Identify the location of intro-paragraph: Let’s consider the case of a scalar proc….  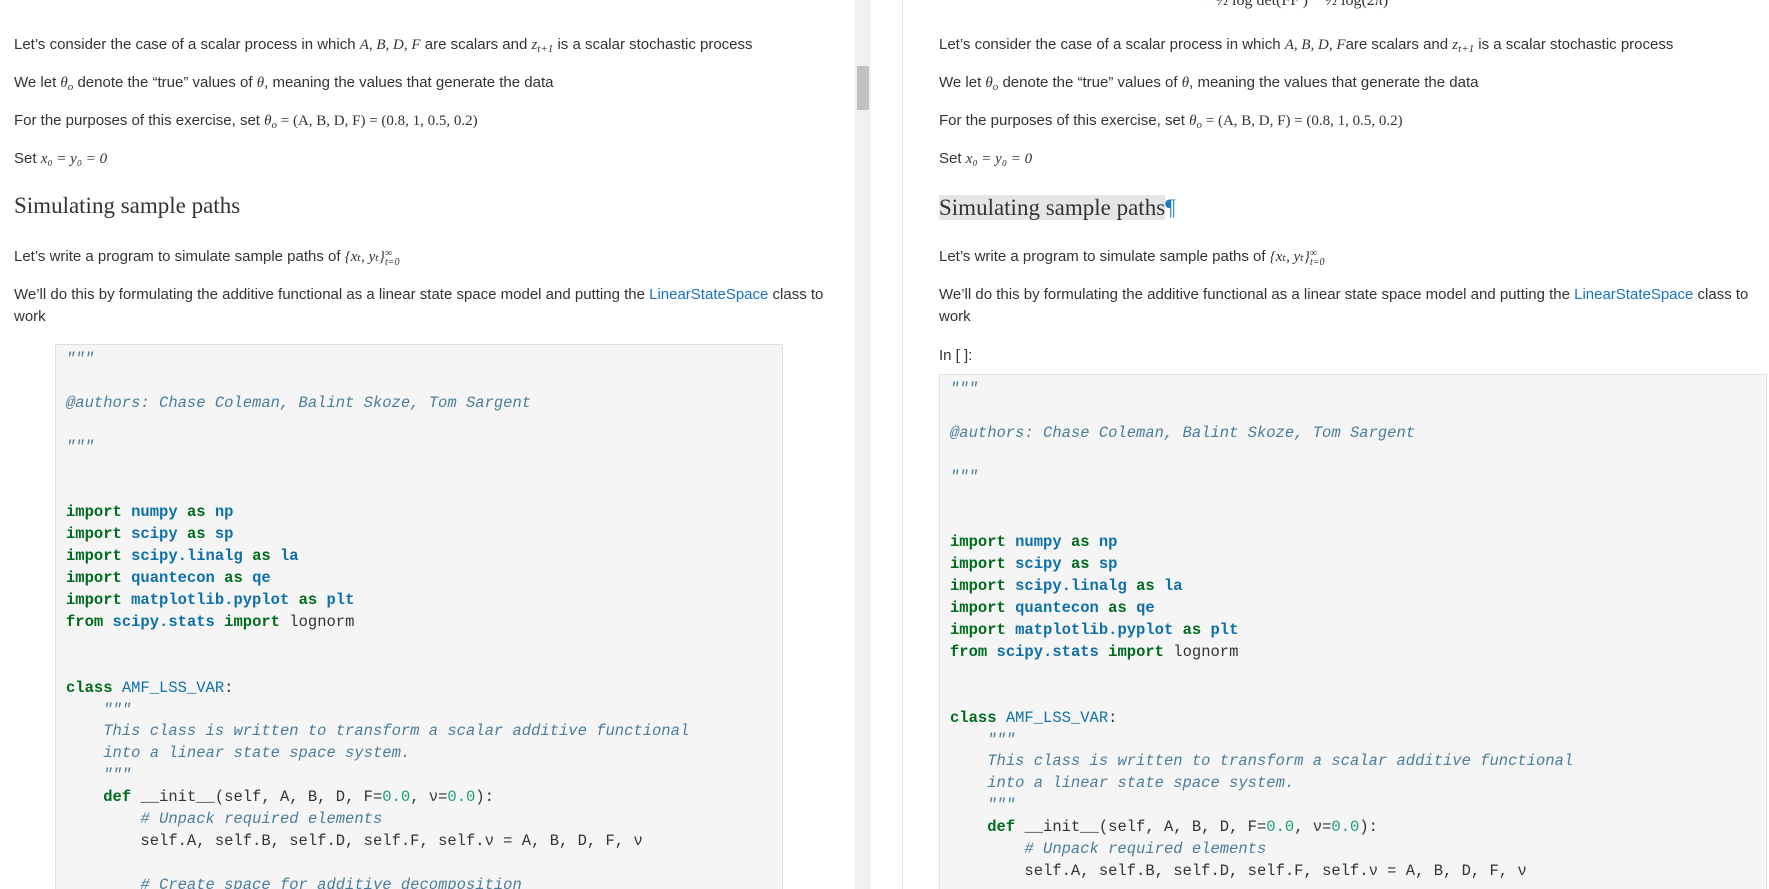
(383, 47).